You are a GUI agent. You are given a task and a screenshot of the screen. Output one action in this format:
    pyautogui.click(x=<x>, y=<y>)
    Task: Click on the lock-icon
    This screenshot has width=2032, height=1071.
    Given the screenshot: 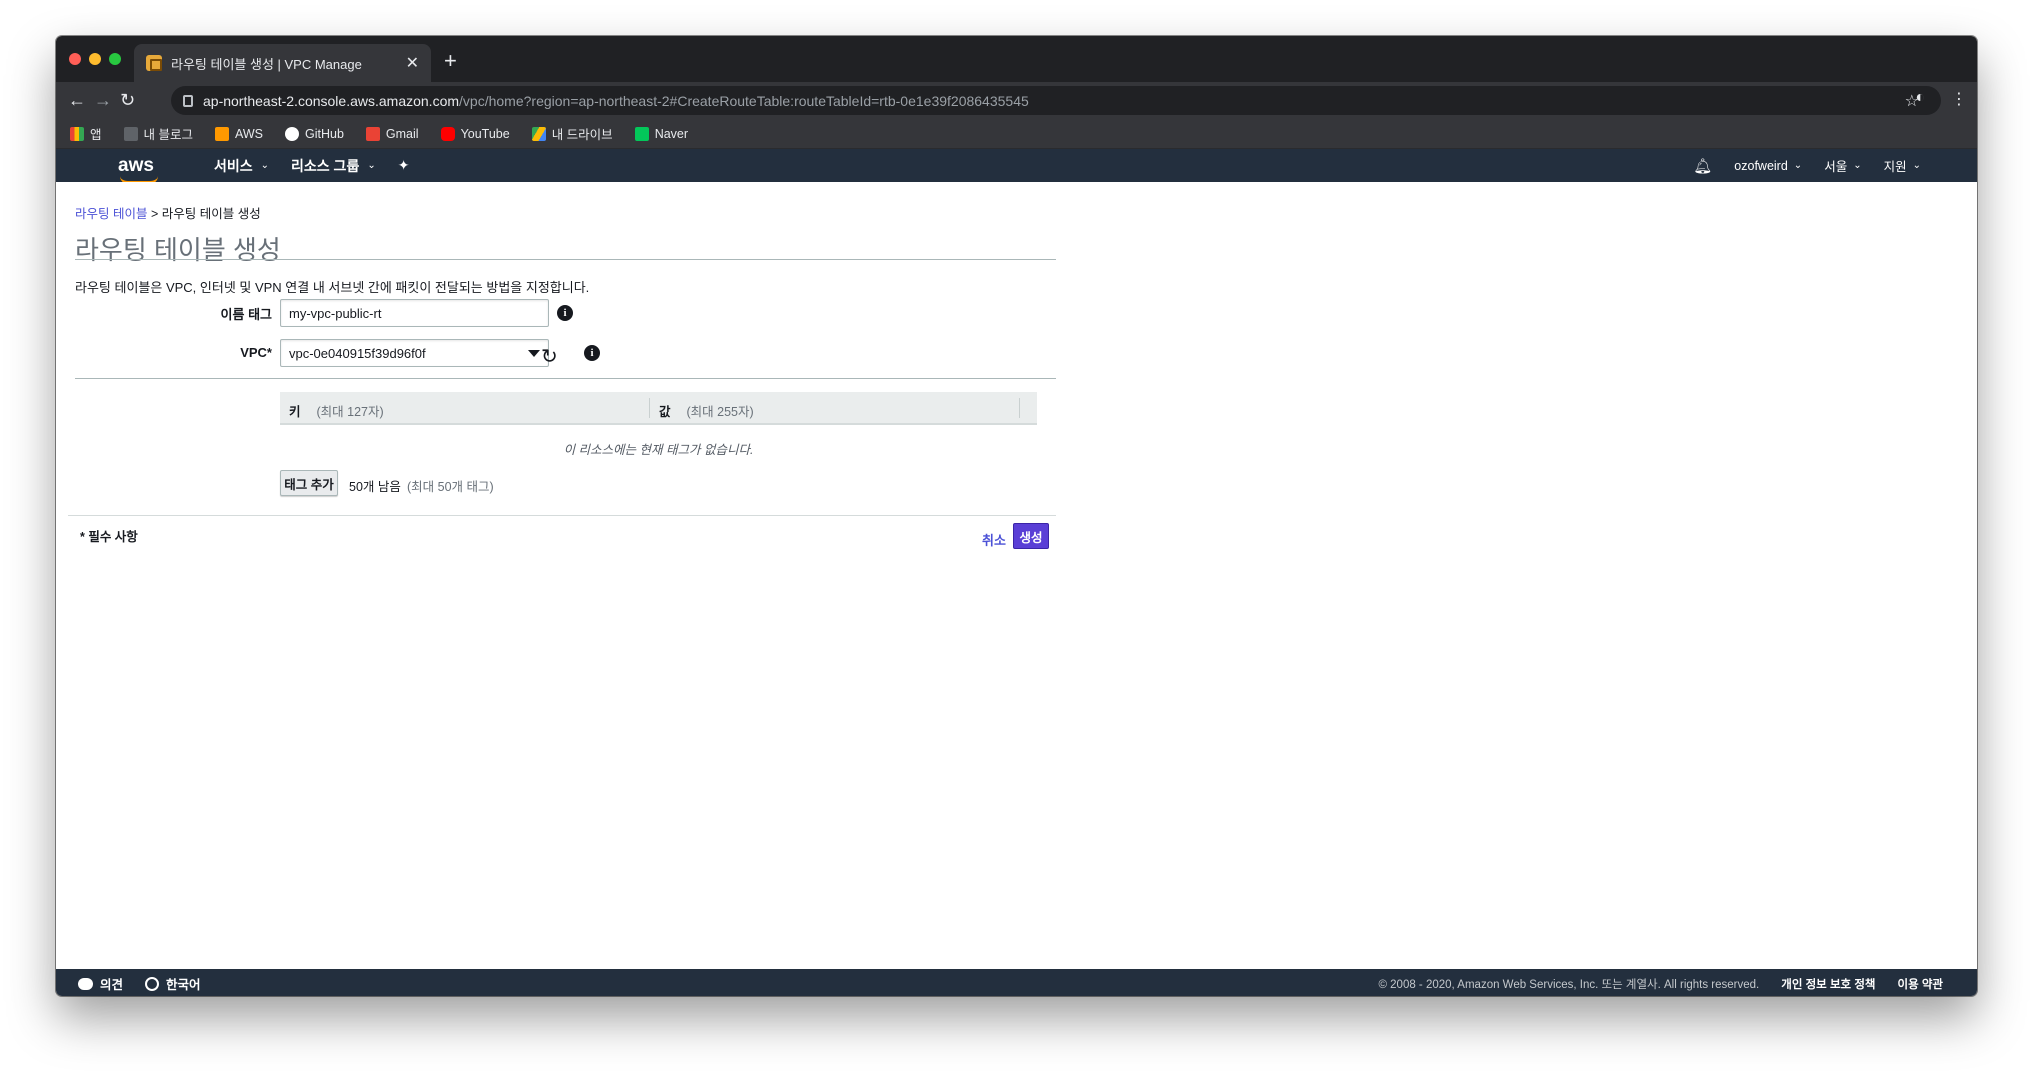 What is the action you would take?
    pyautogui.click(x=188, y=100)
    